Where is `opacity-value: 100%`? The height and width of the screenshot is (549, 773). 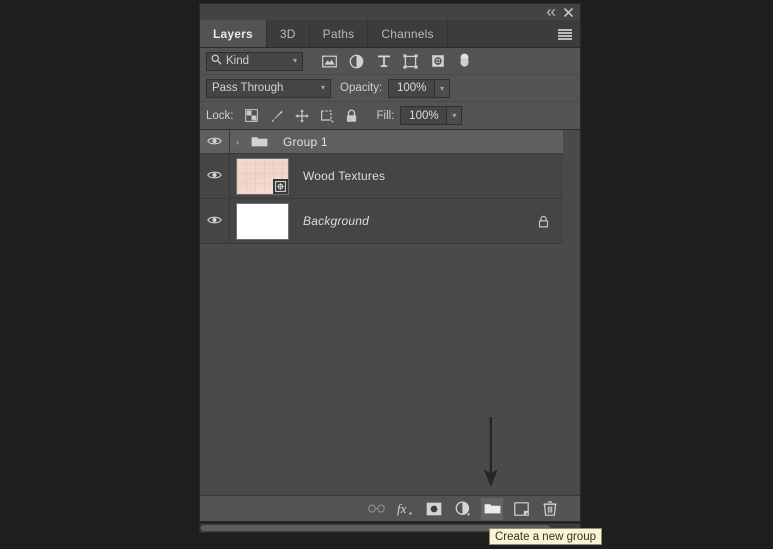
opacity-value: 100% is located at coordinates (411, 88).